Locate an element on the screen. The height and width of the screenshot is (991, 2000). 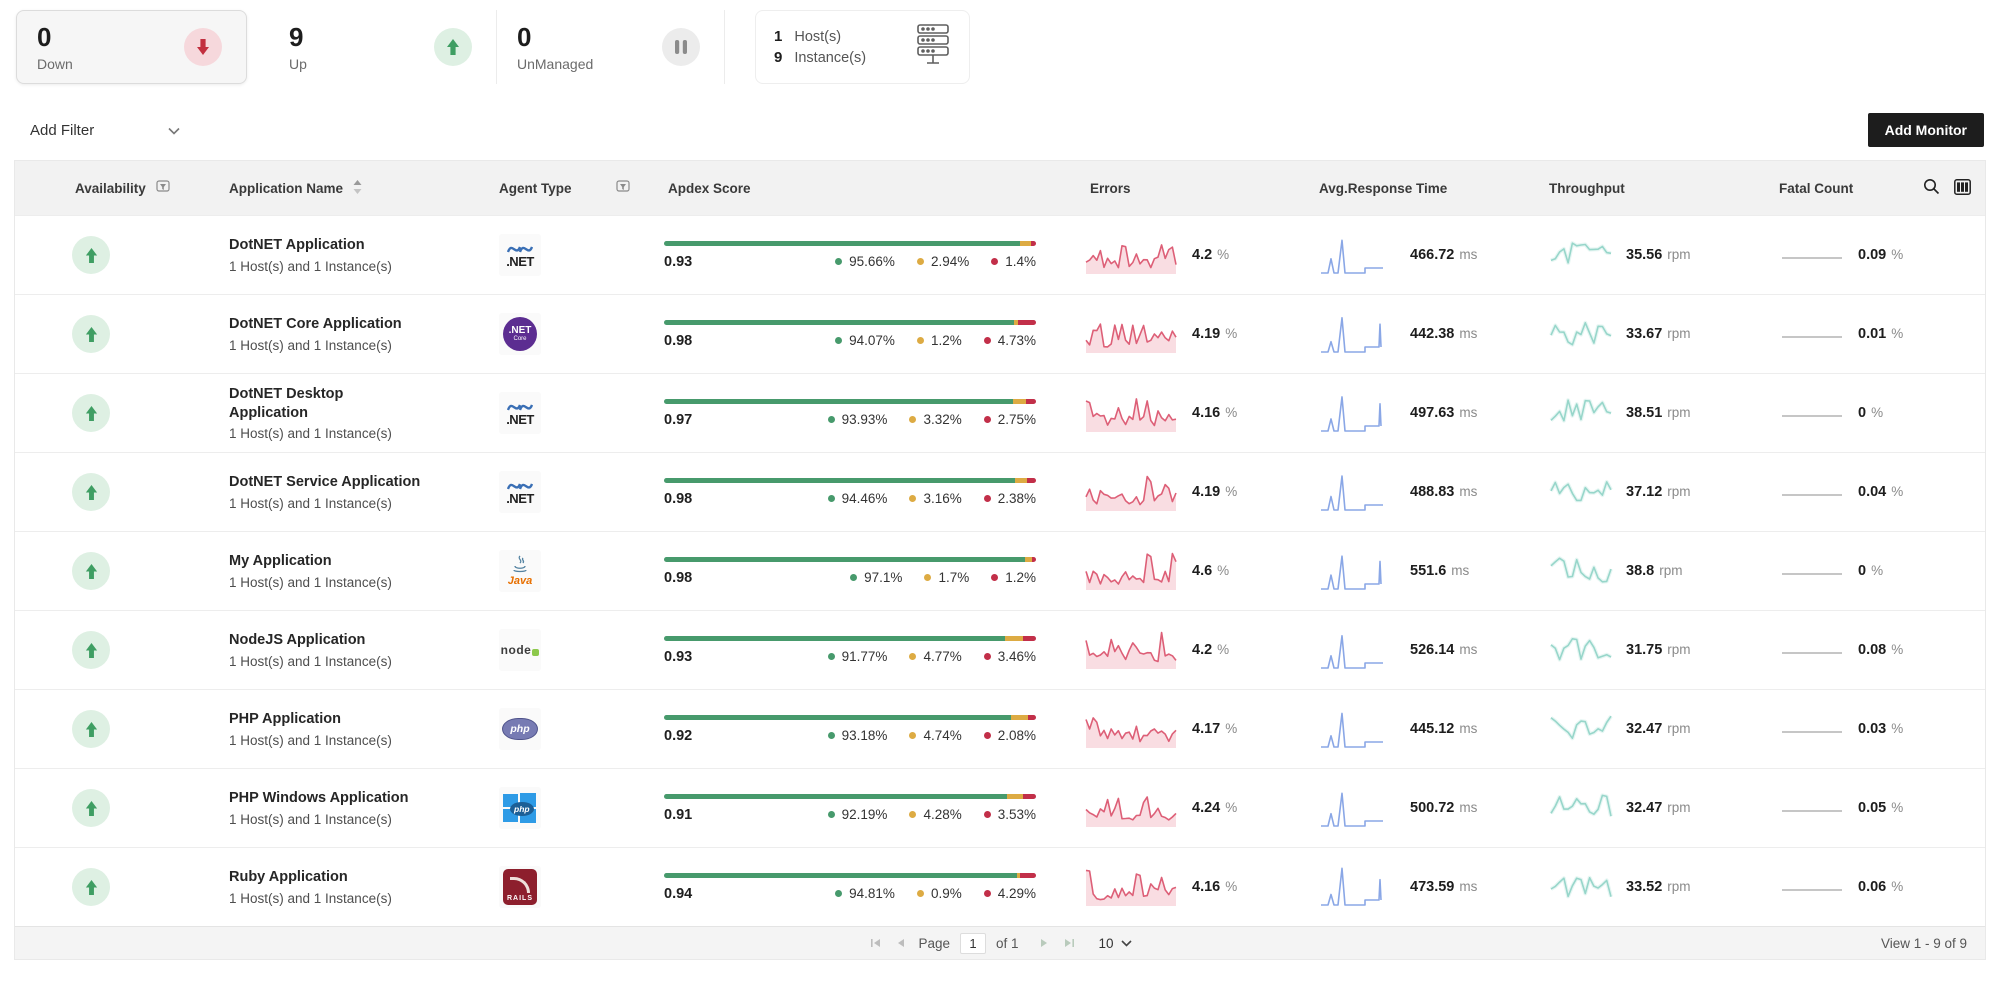
col-apdex-score: Apdex Score is located at coordinates (874, 188).